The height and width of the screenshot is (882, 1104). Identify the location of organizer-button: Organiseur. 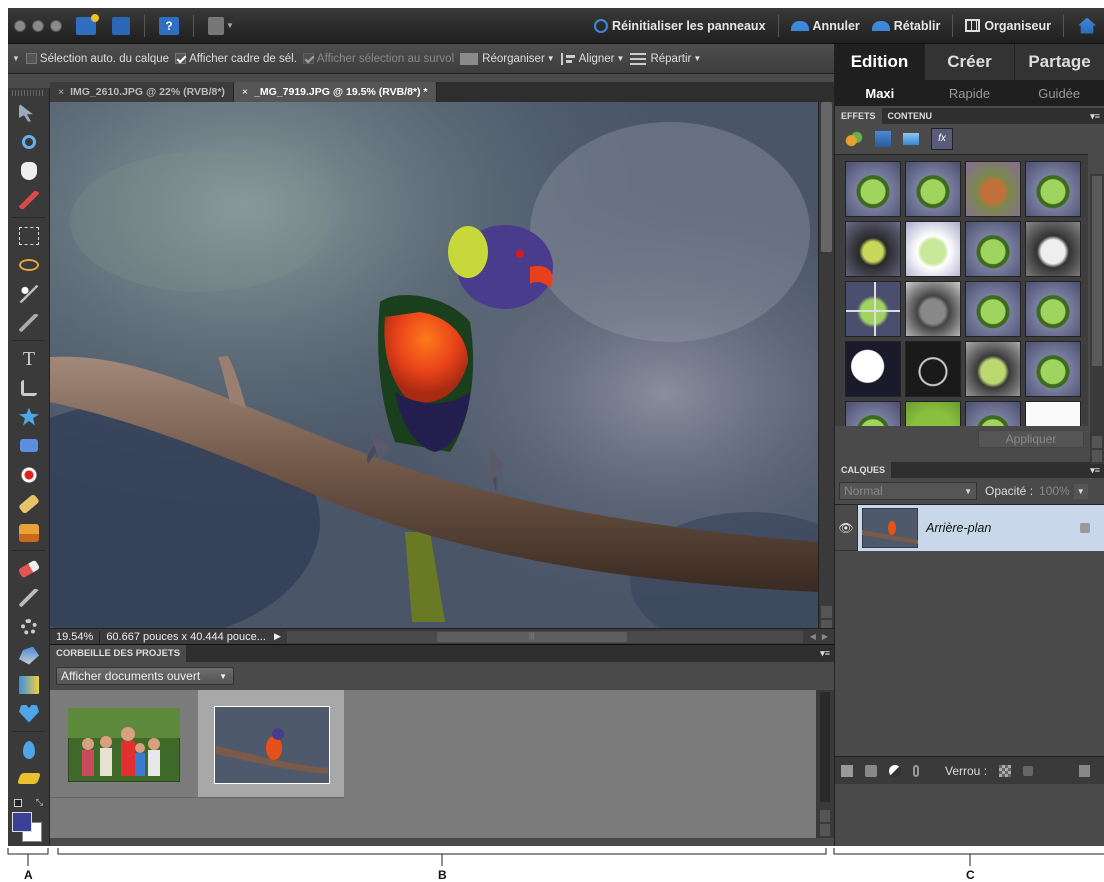
(1008, 26).